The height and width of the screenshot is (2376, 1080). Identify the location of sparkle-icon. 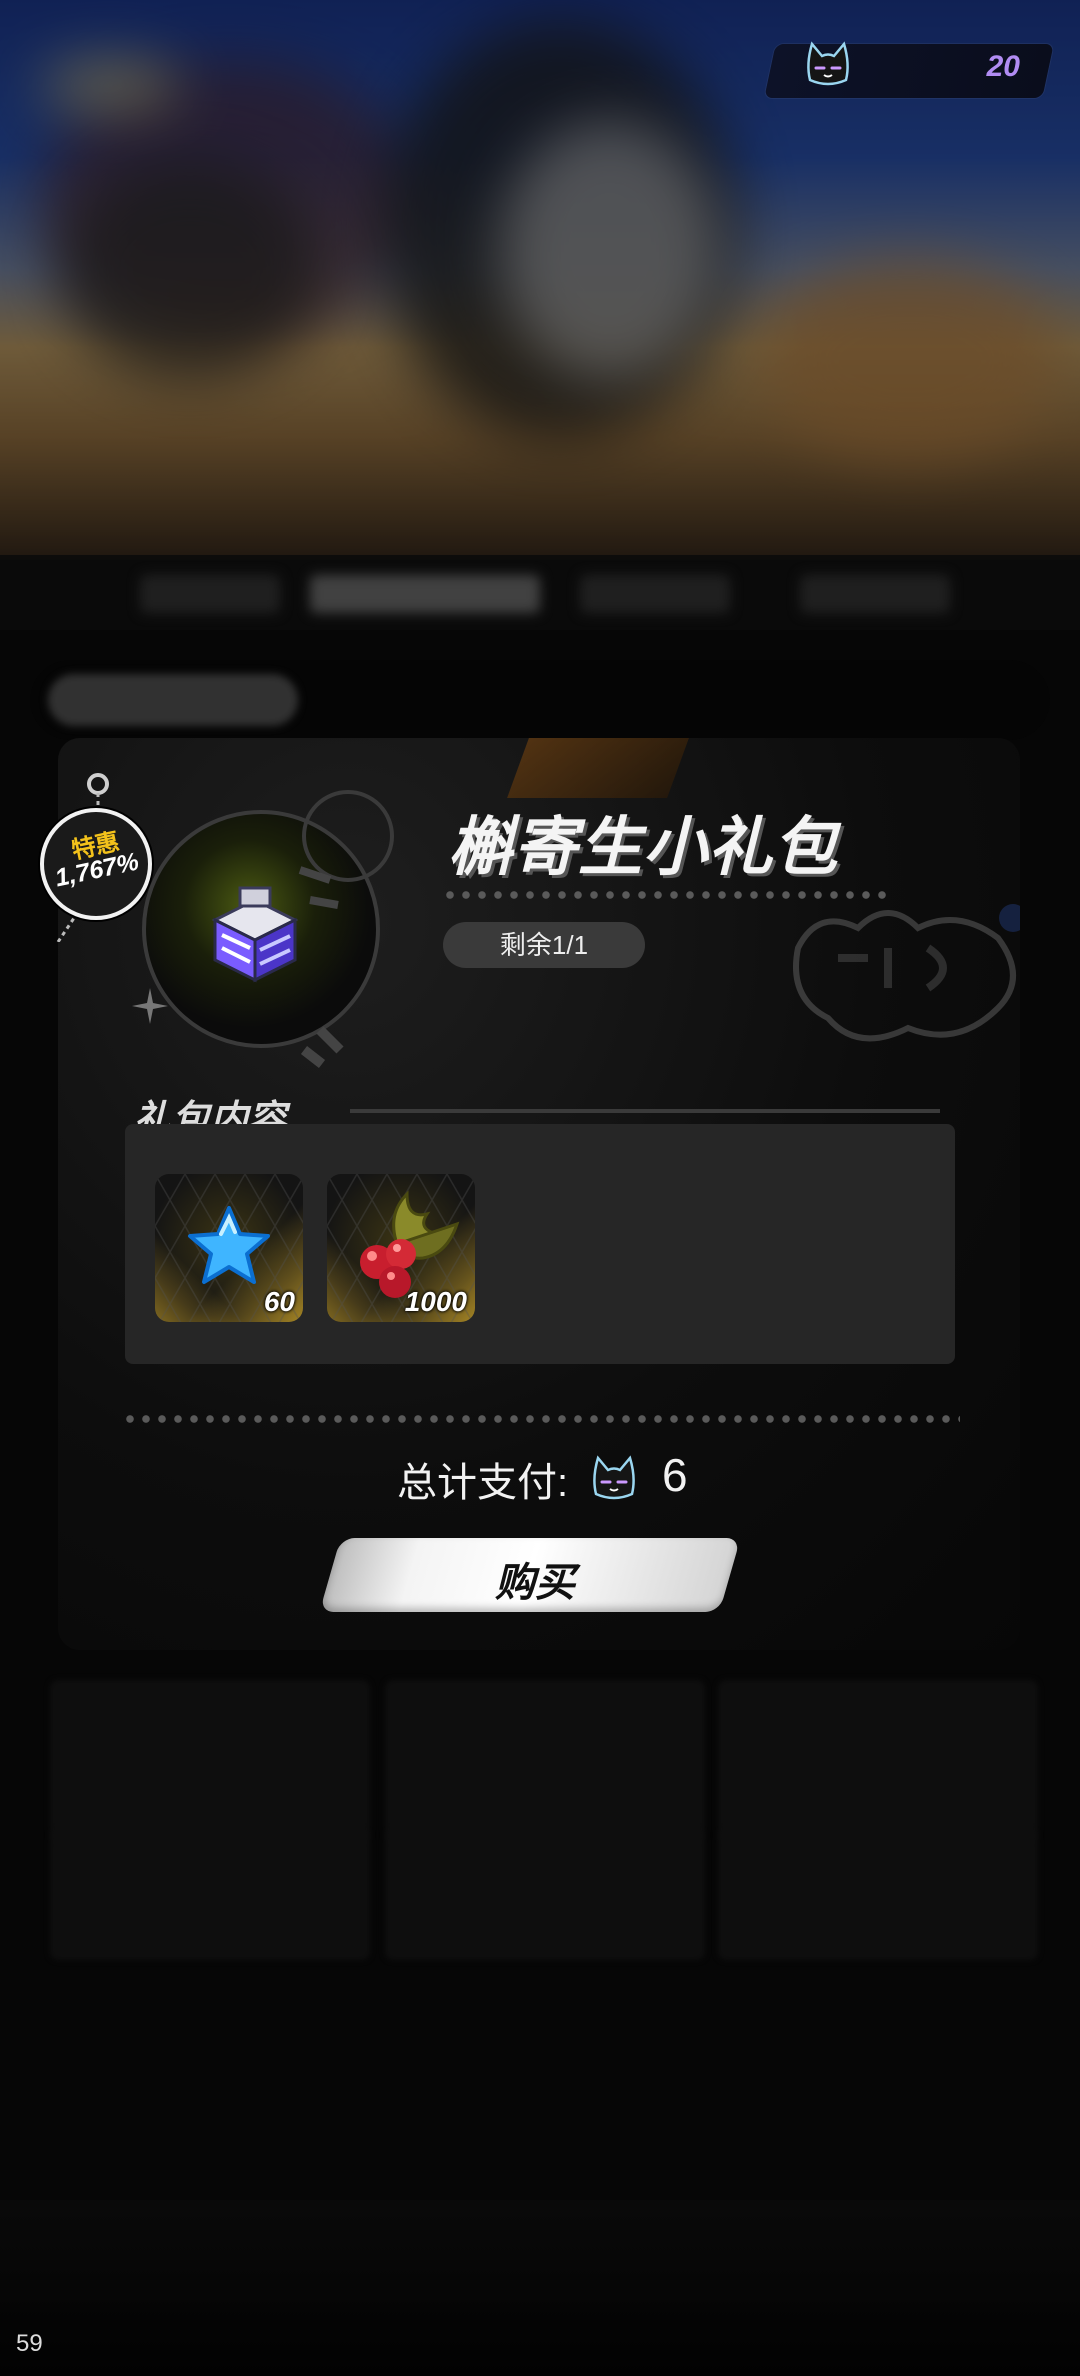
(150, 1006).